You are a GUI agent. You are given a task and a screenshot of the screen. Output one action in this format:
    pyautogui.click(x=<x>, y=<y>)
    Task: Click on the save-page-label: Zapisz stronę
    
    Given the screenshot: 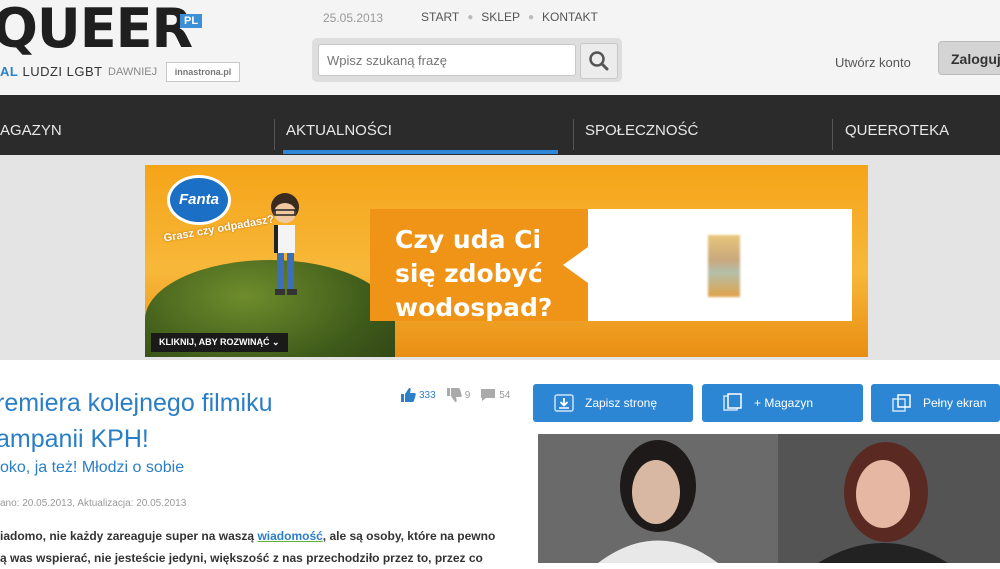 What is the action you would take?
    pyautogui.click(x=621, y=403)
    